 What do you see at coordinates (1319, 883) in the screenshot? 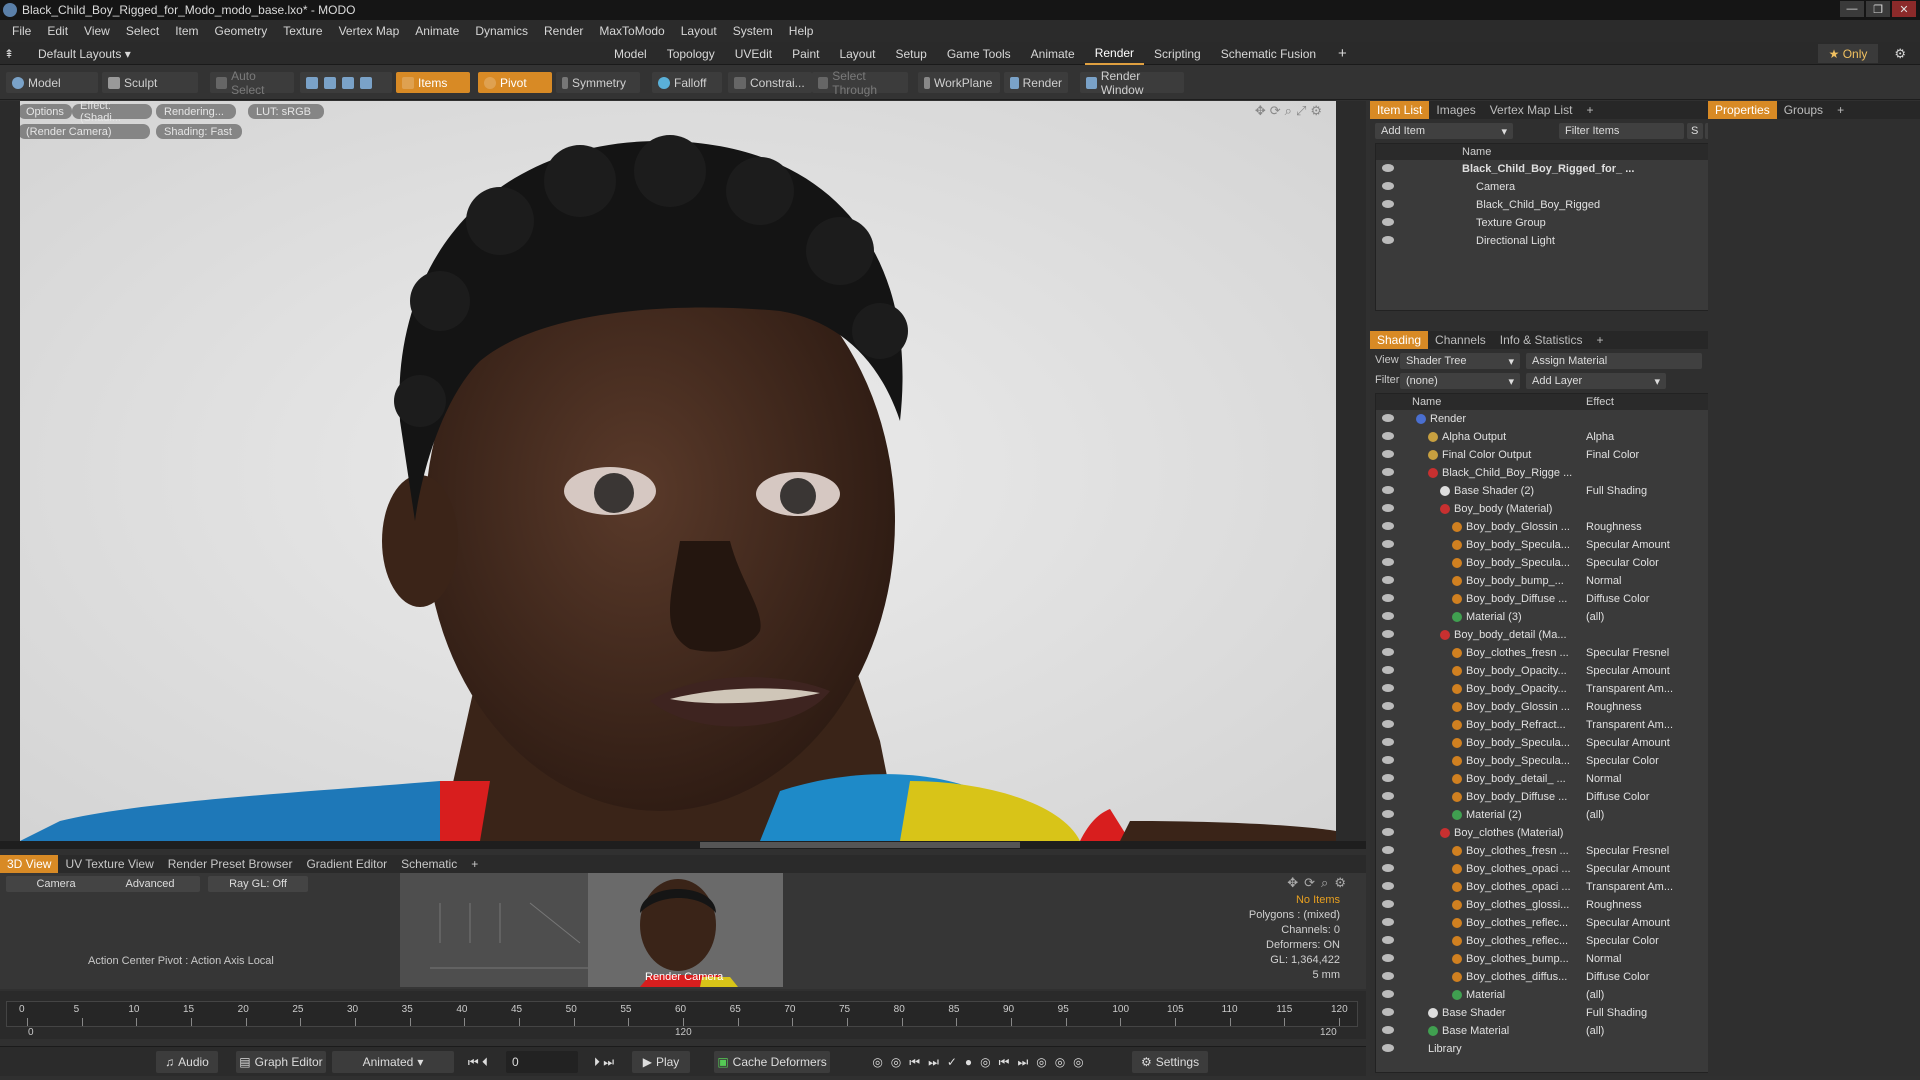
I see `bottom-nav-icons: ✥⟳⌕⚙` at bounding box center [1319, 883].